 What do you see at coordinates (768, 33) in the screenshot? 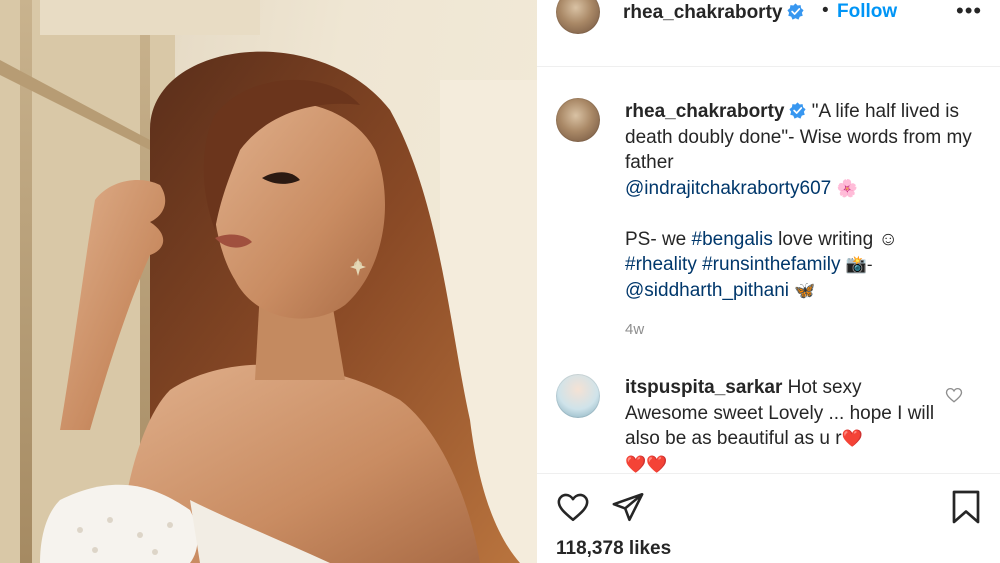
I see `post-header: rhea_chakraborty • Follow •••` at bounding box center [768, 33].